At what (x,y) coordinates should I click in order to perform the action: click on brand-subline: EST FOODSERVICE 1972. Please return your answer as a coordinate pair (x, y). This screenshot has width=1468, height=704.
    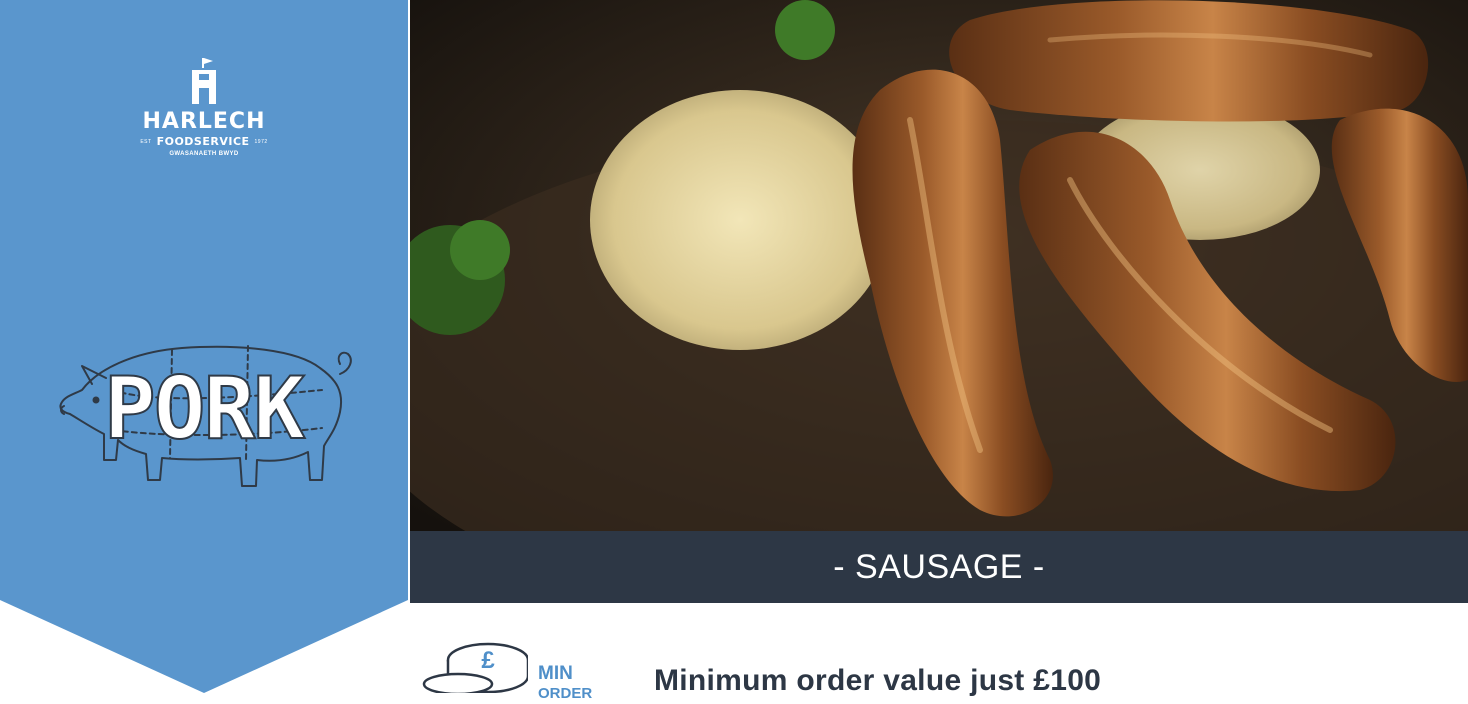
    Looking at the image, I should click on (204, 142).